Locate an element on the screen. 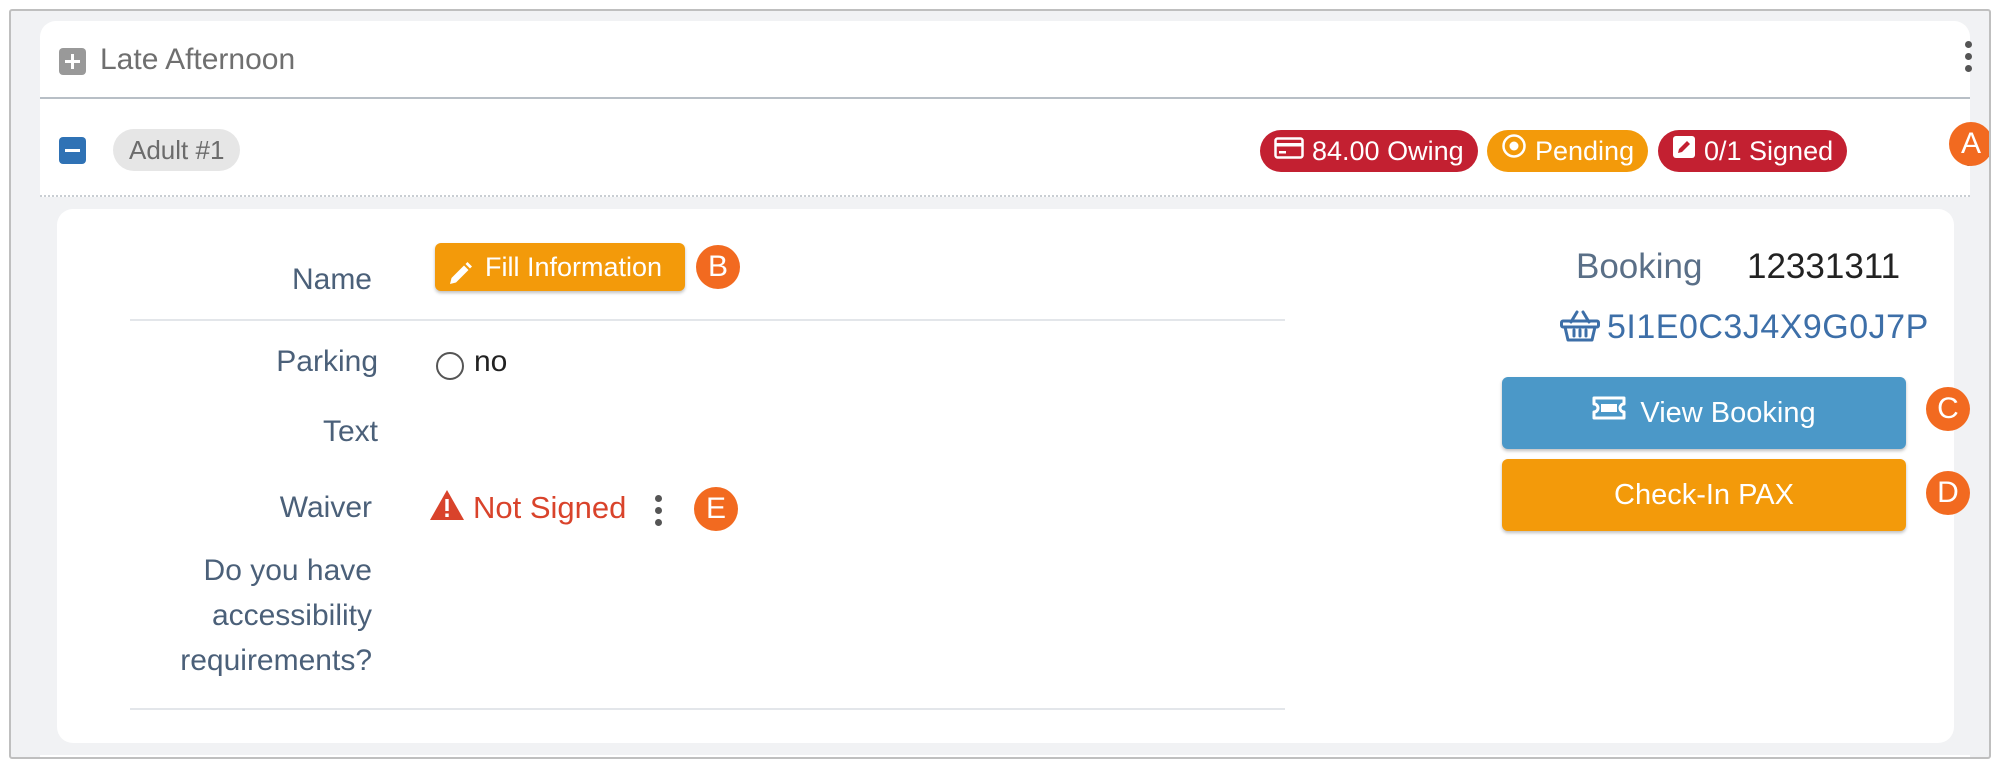 This screenshot has width=2000, height=768. section-menu-icon is located at coordinates (1968, 57).